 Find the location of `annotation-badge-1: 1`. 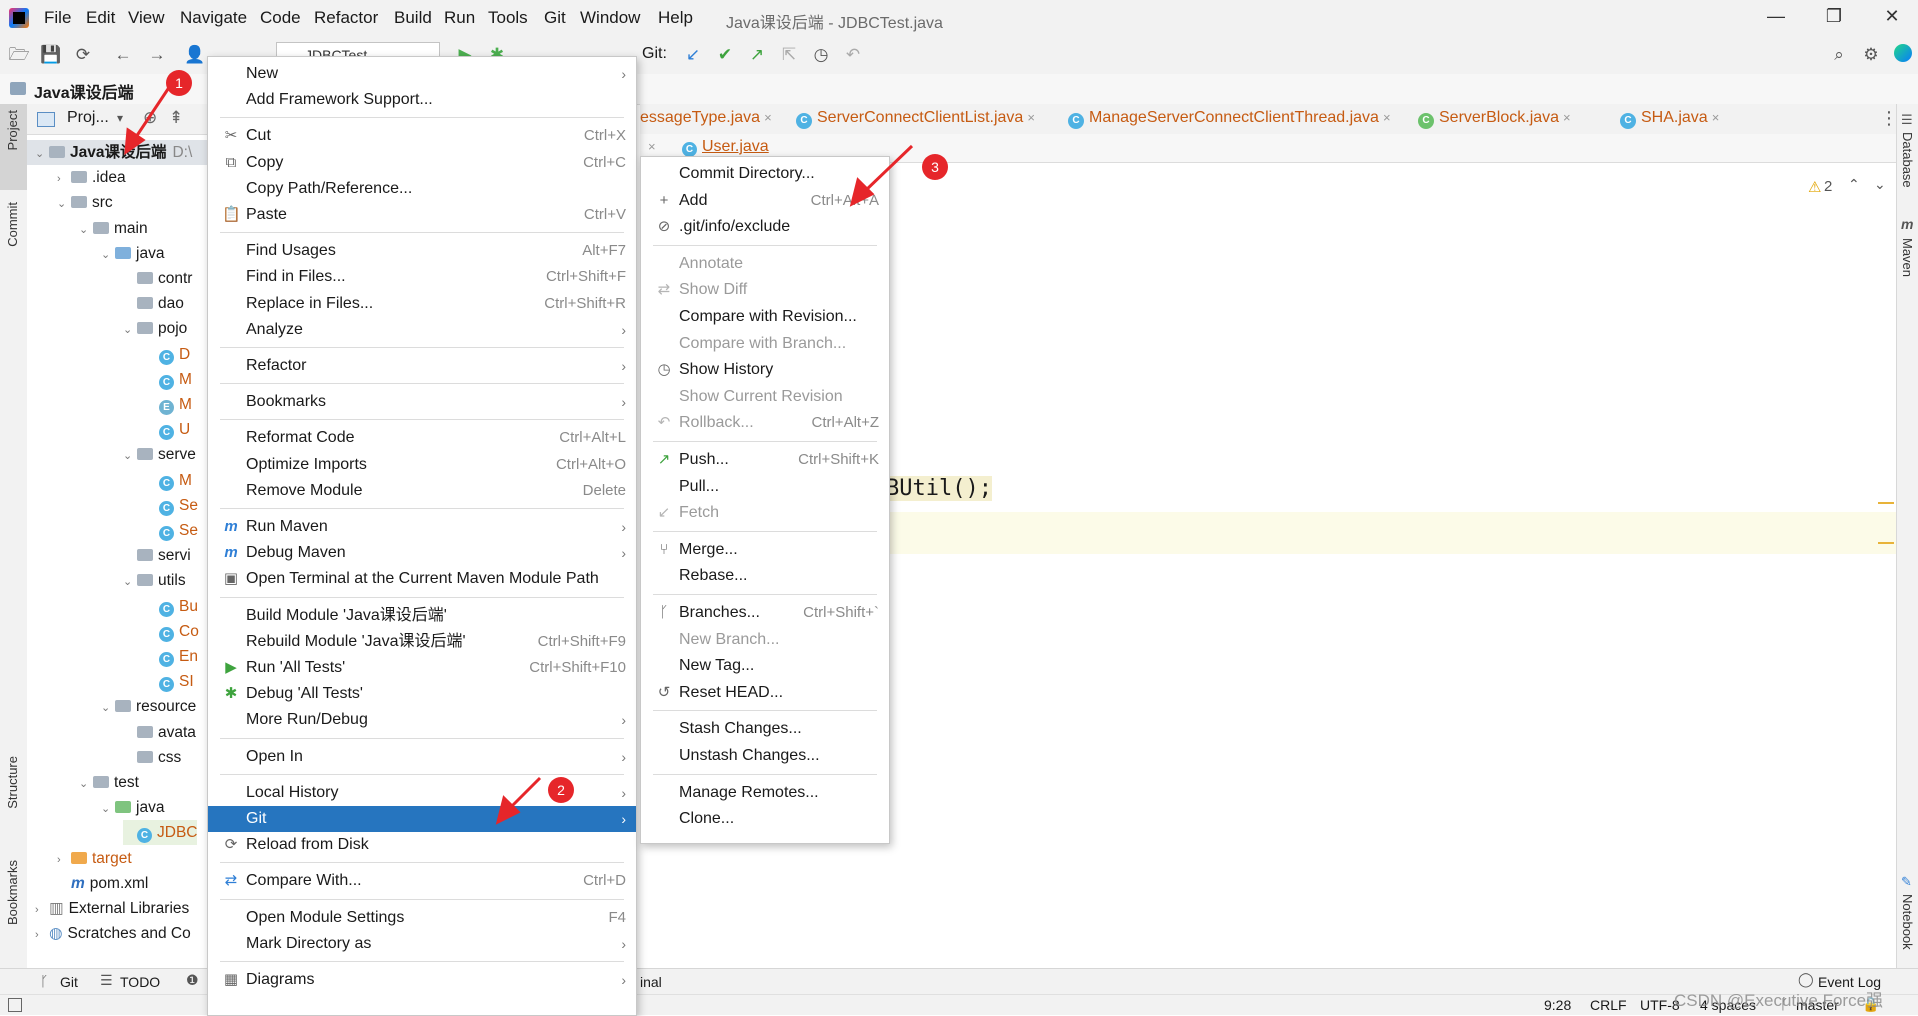

annotation-badge-1: 1 is located at coordinates (179, 83).